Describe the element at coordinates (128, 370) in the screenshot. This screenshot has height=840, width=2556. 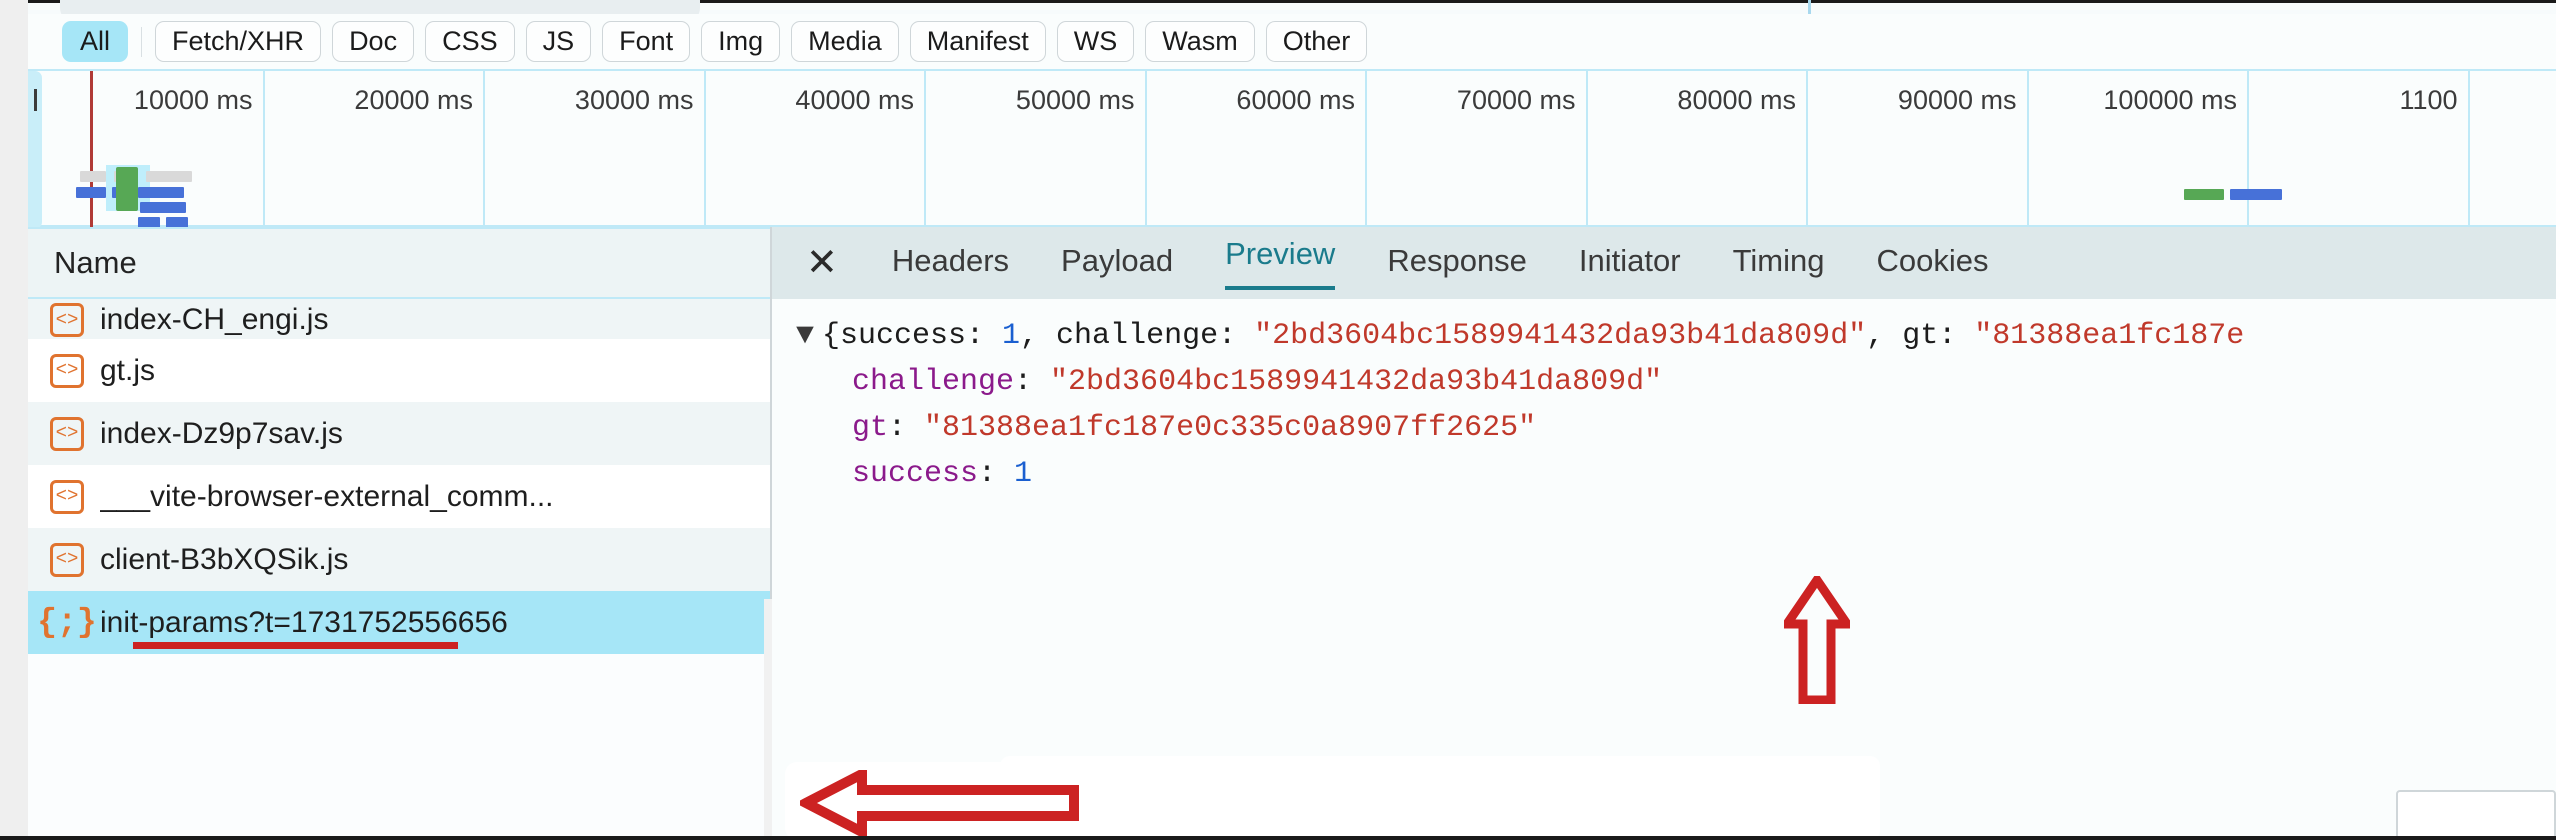
I see `list-item-label: gt.js` at that location.